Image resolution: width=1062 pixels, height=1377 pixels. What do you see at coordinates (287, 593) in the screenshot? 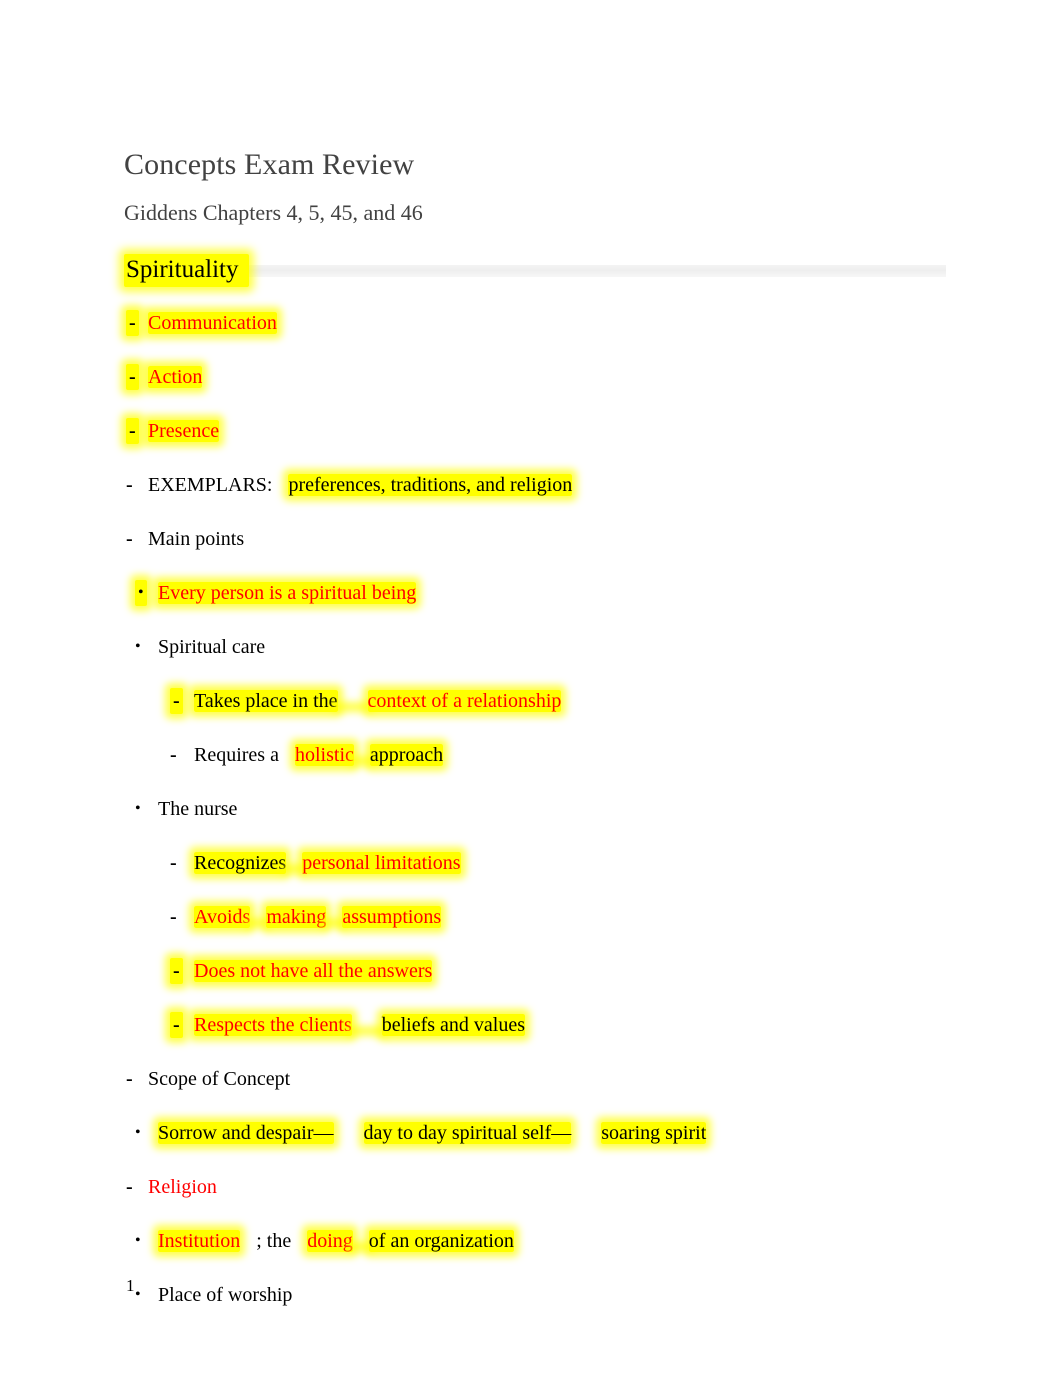
I see `list-item-label: Every person is a spiritual being` at bounding box center [287, 593].